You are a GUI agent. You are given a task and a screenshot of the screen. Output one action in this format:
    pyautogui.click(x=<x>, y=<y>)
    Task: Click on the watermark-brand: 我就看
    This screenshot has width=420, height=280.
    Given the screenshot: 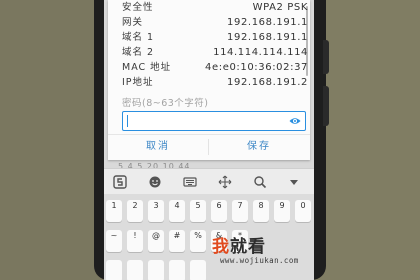 What is the action you would take?
    pyautogui.click(x=239, y=244)
    